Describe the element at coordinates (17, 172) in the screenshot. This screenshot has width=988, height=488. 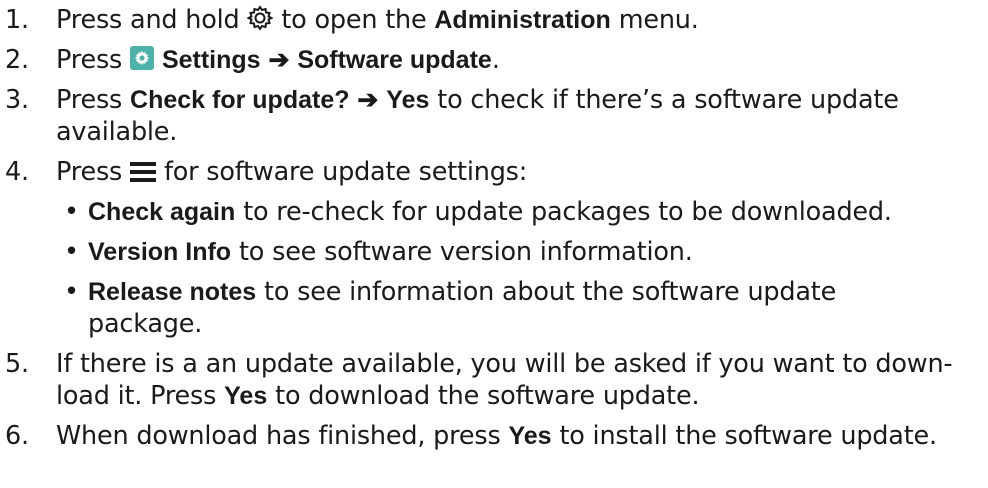
I see `step-number: 4.` at that location.